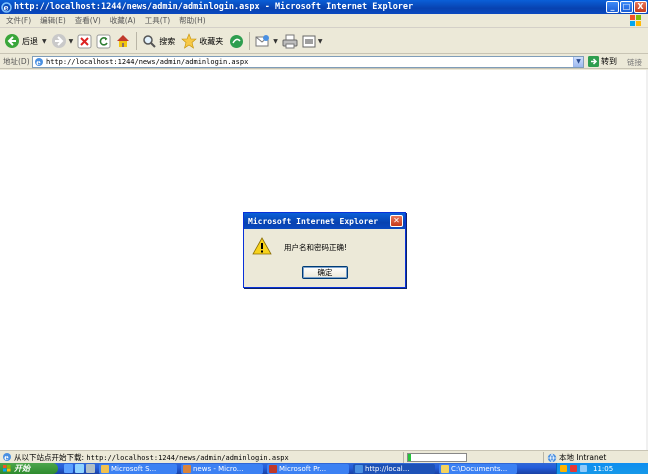 Image resolution: width=648 pixels, height=474 pixels. I want to click on menu-bar: 文件(F) 编辑(E) 查看(V) 收藏(A) 工具(T) 帮助(H), so click(324, 21).